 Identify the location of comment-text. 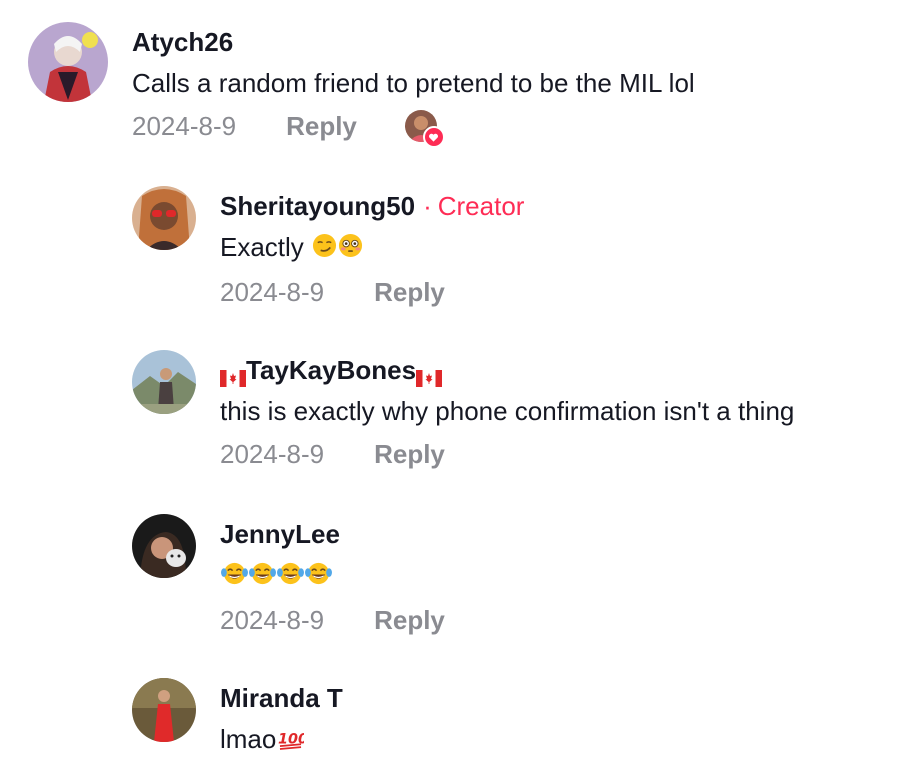
(332, 576).